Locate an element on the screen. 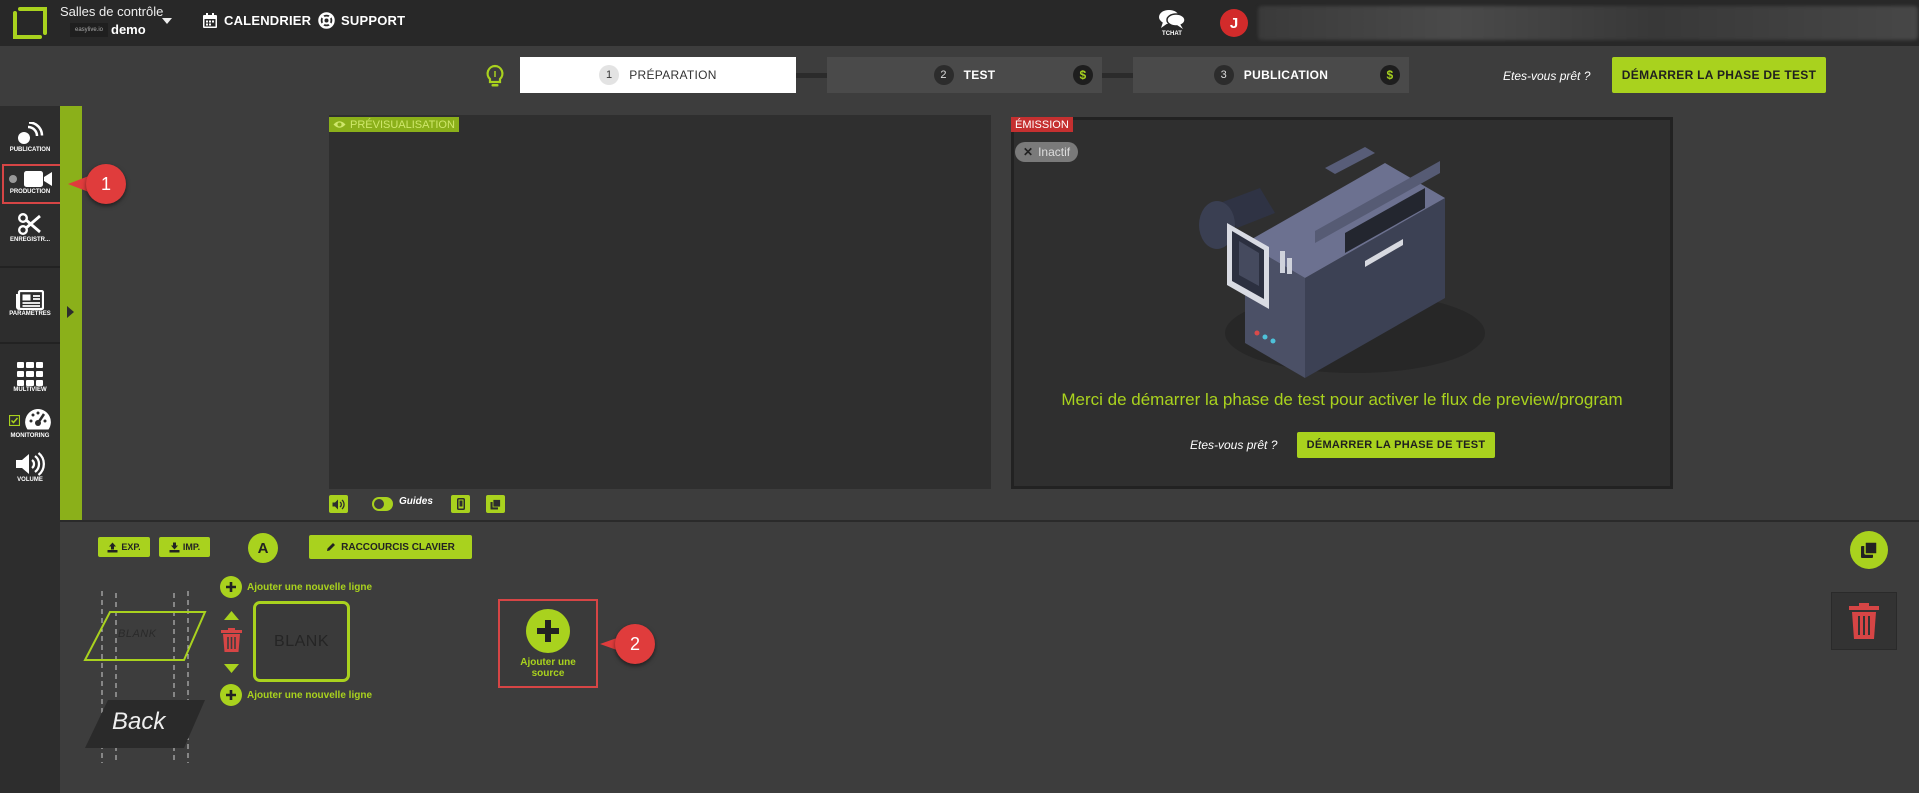 The width and height of the screenshot is (1919, 793). step-label: TEST is located at coordinates (979, 75).